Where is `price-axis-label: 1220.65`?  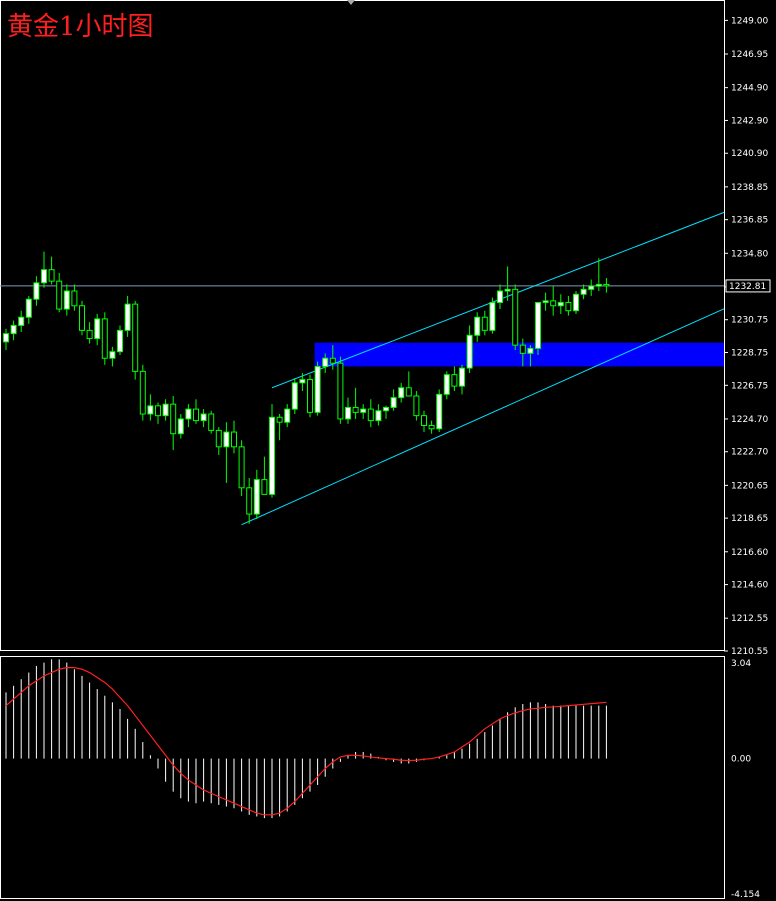 price-axis-label: 1220.65 is located at coordinates (749, 486).